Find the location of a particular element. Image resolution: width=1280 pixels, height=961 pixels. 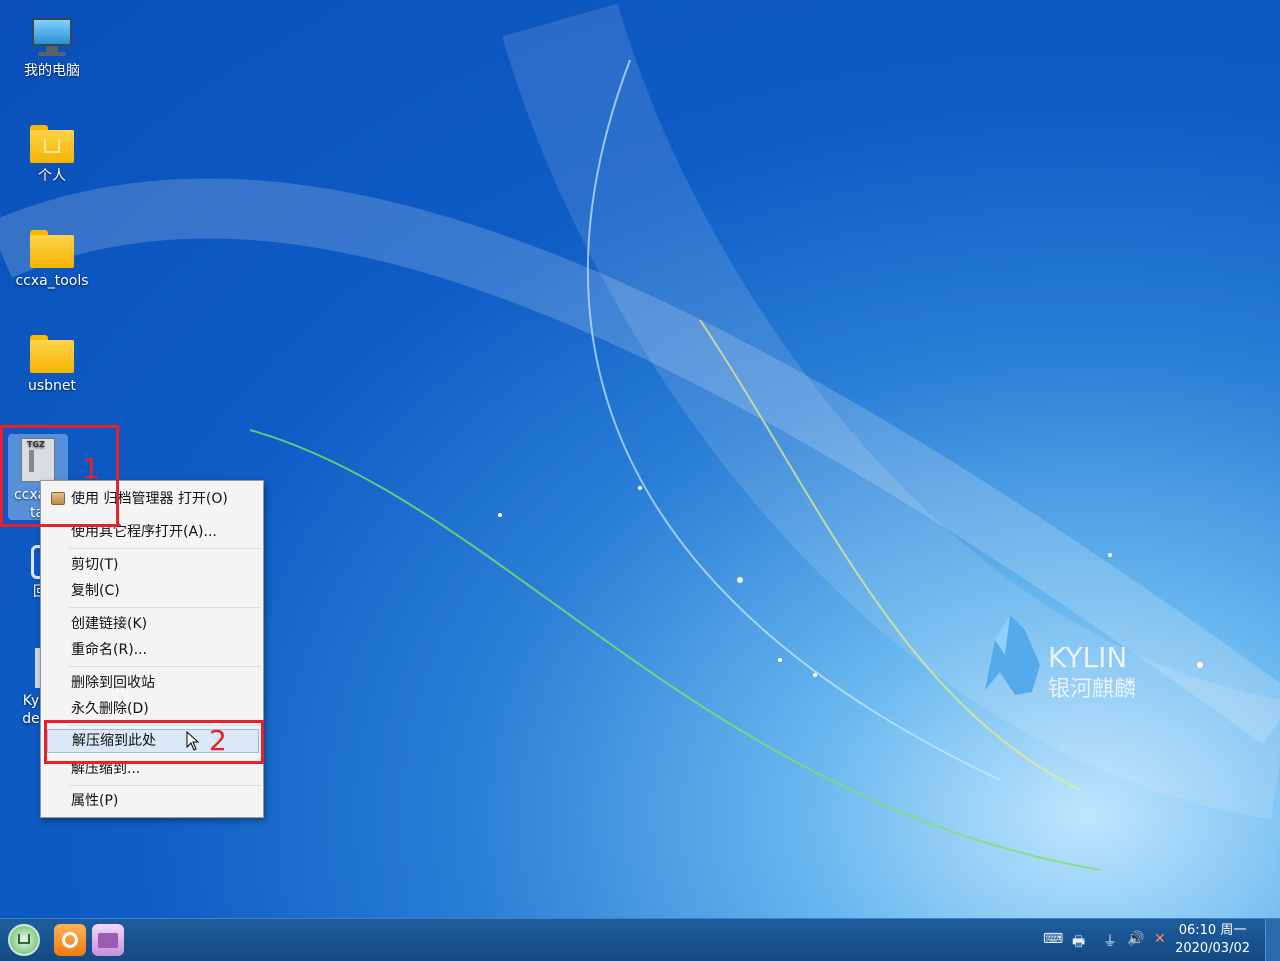

taskbar-firefox-button is located at coordinates (70, 940).